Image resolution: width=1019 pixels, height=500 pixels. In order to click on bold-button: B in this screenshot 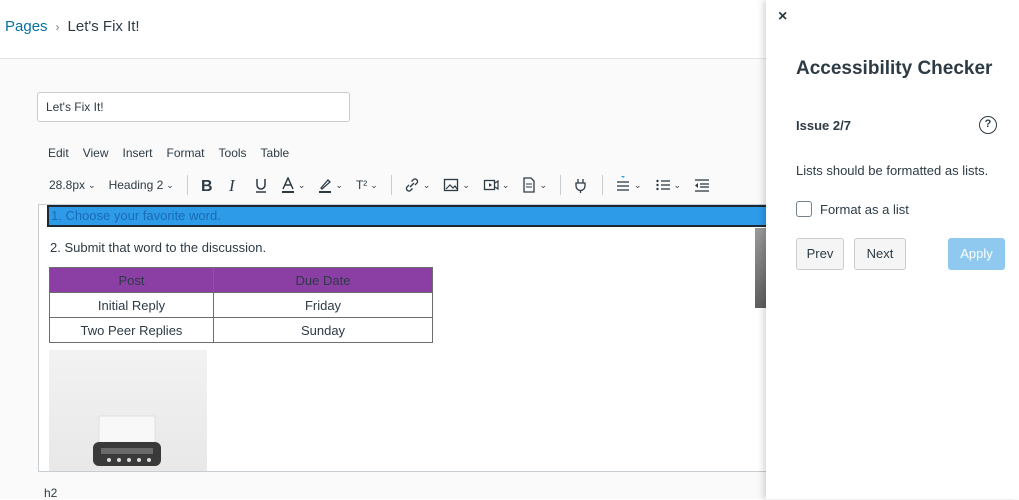, I will do `click(207, 185)`.